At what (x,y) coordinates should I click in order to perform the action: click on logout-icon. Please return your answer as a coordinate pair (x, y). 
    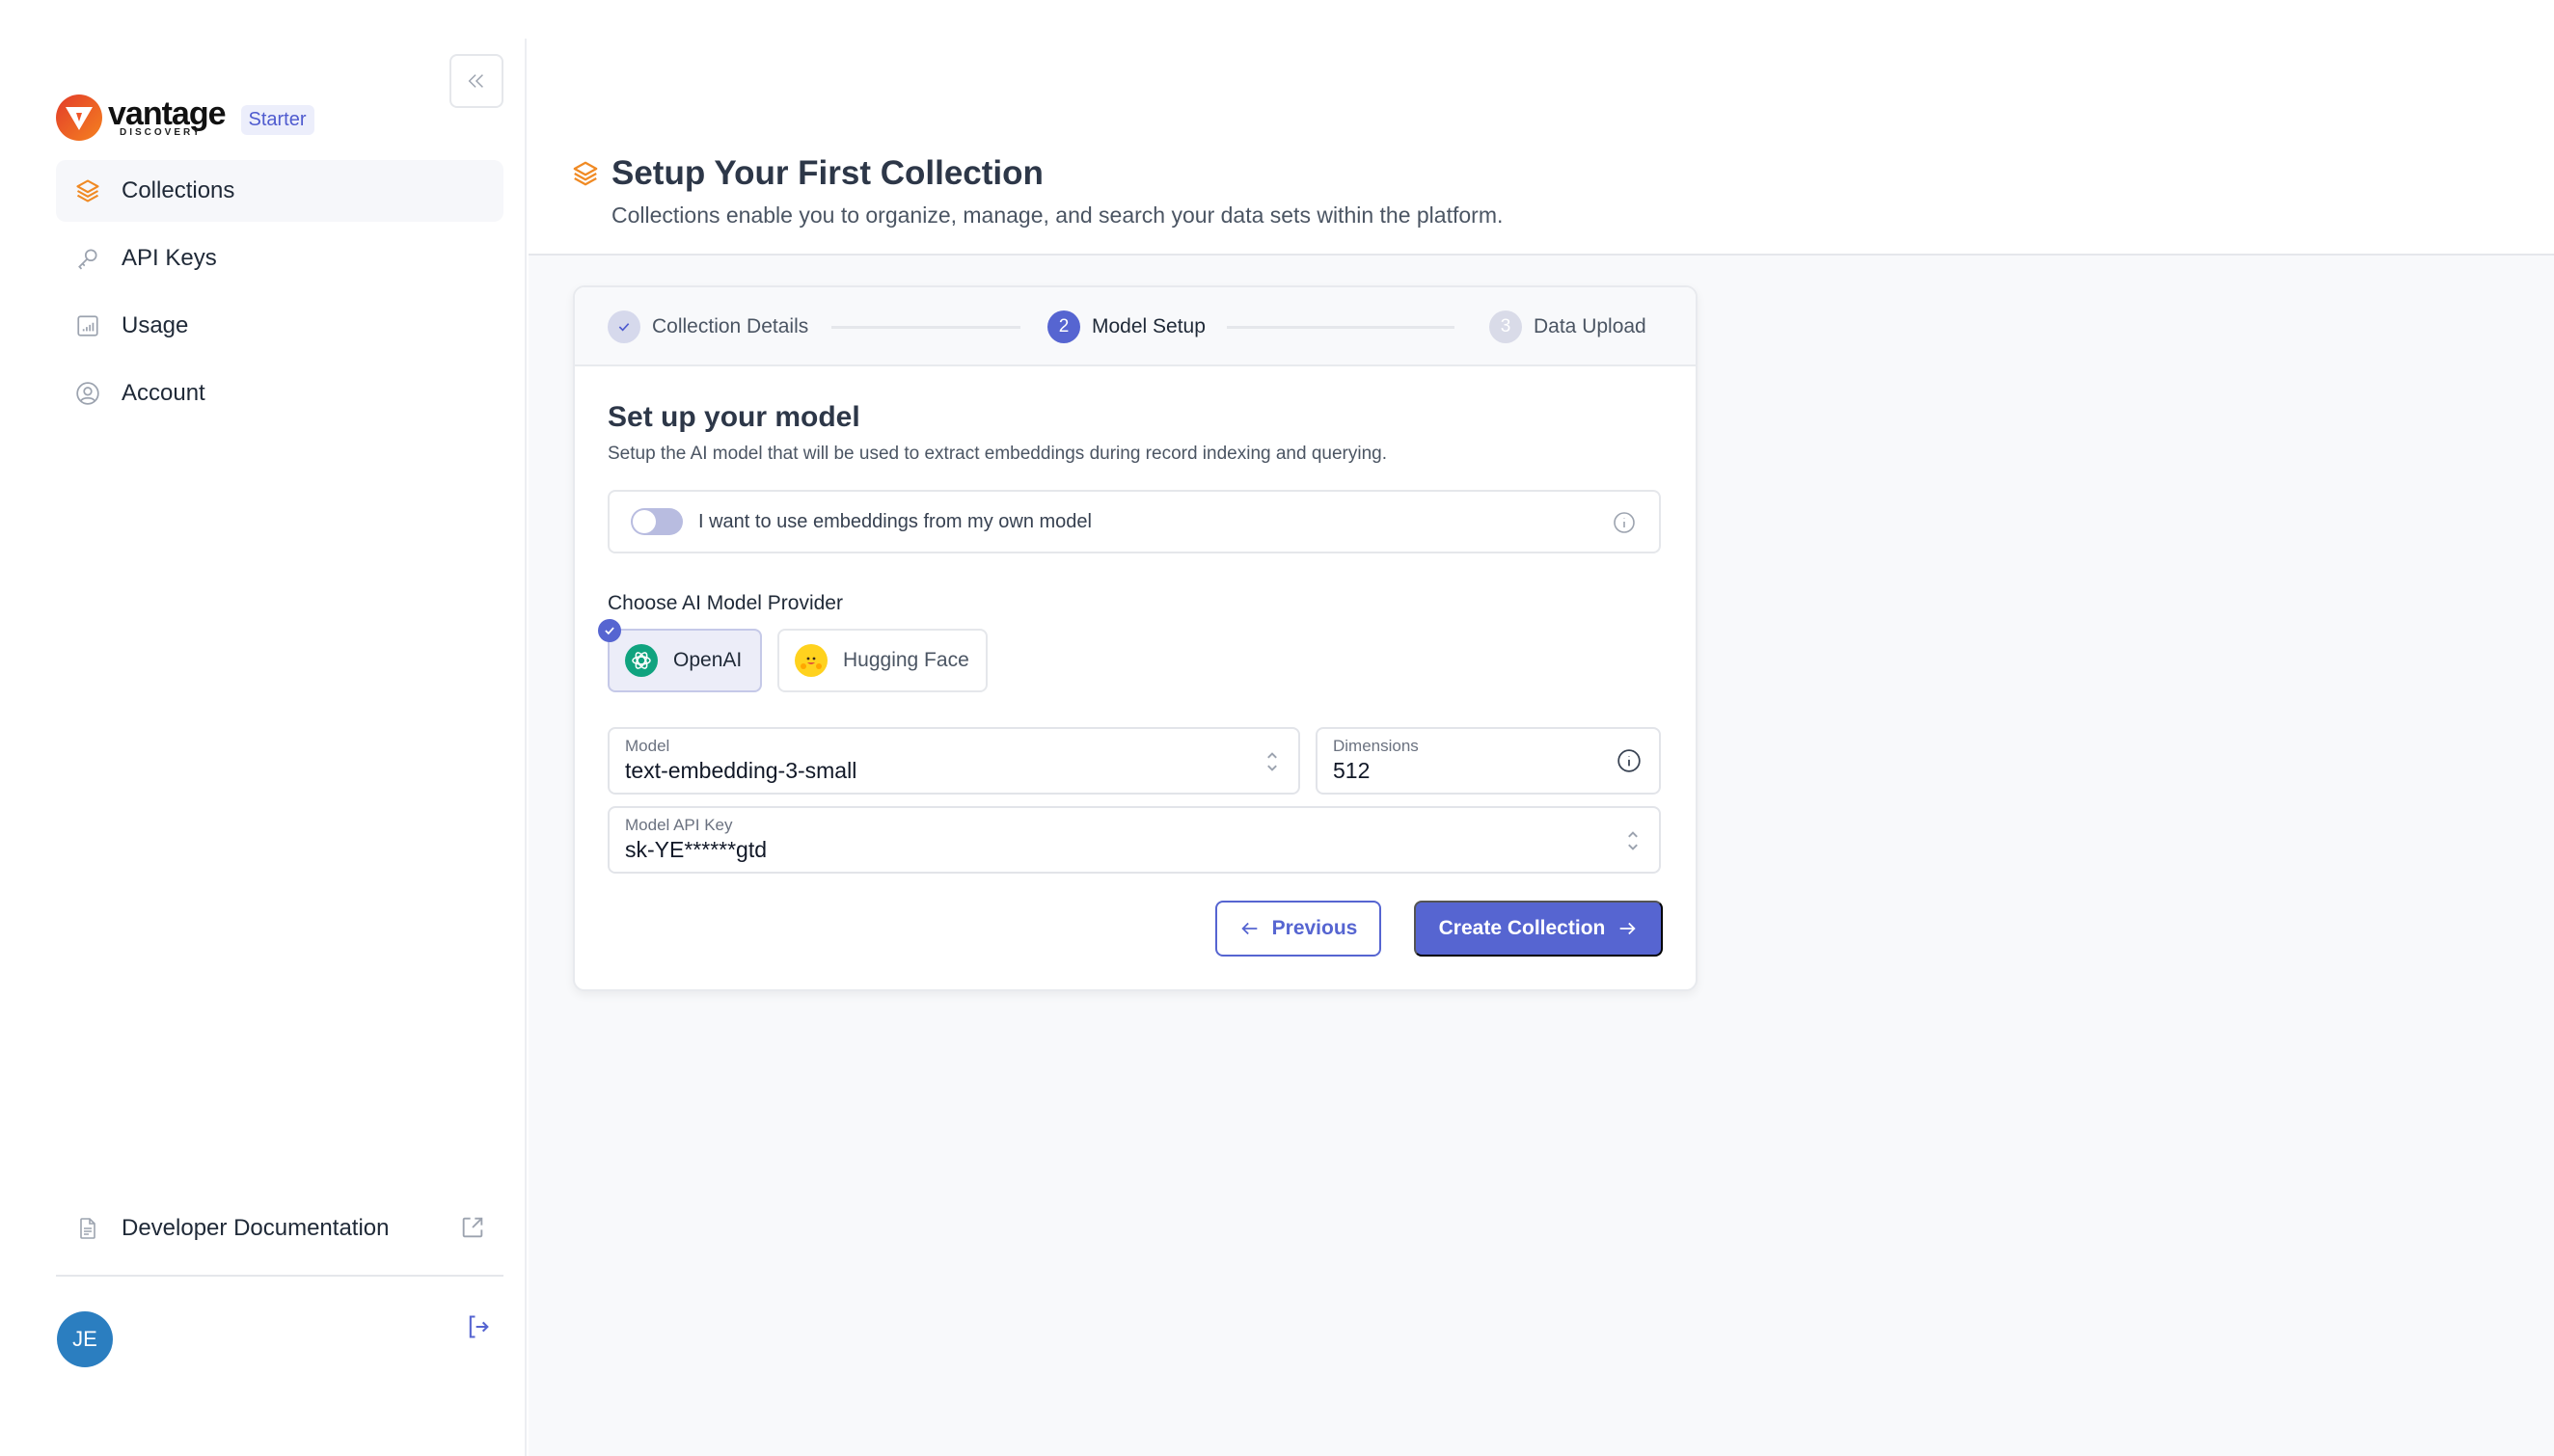
    Looking at the image, I should click on (479, 1326).